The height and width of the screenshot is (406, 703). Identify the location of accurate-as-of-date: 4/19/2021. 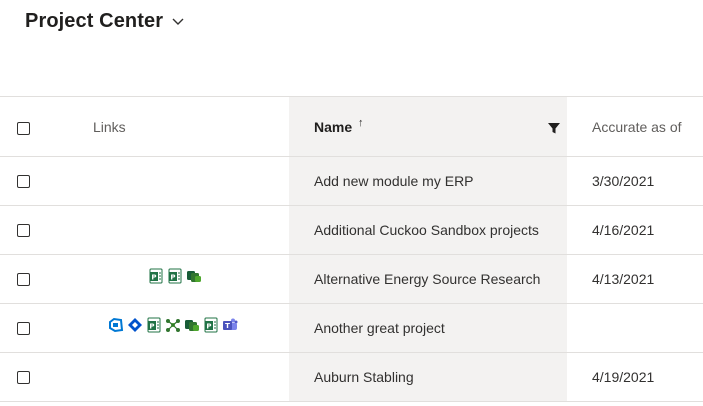
(623, 377).